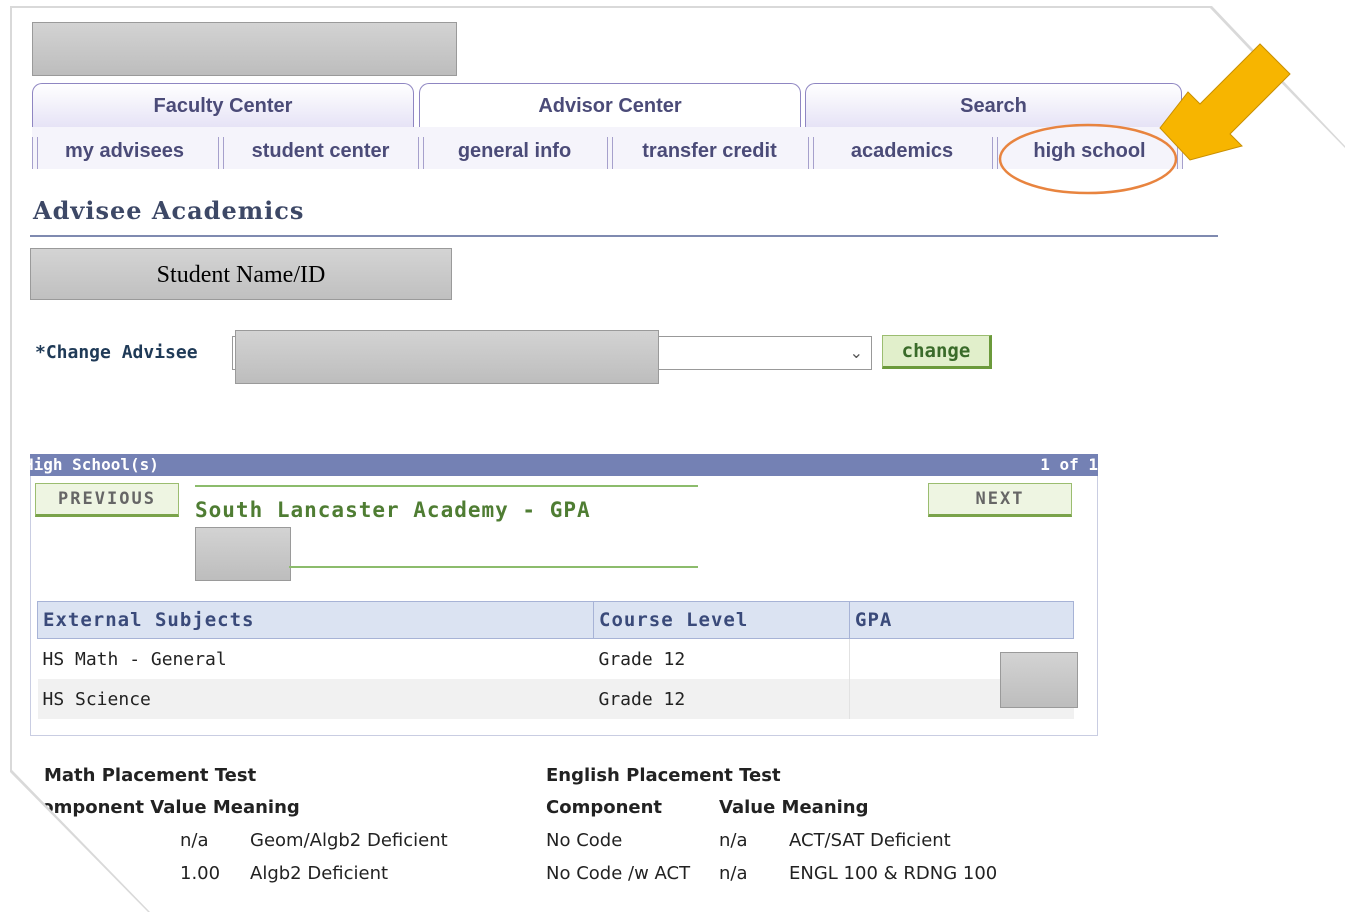 The width and height of the screenshot is (1345, 912). Describe the element at coordinates (493, 567) in the screenshot. I see `school-rule-bottom` at that location.